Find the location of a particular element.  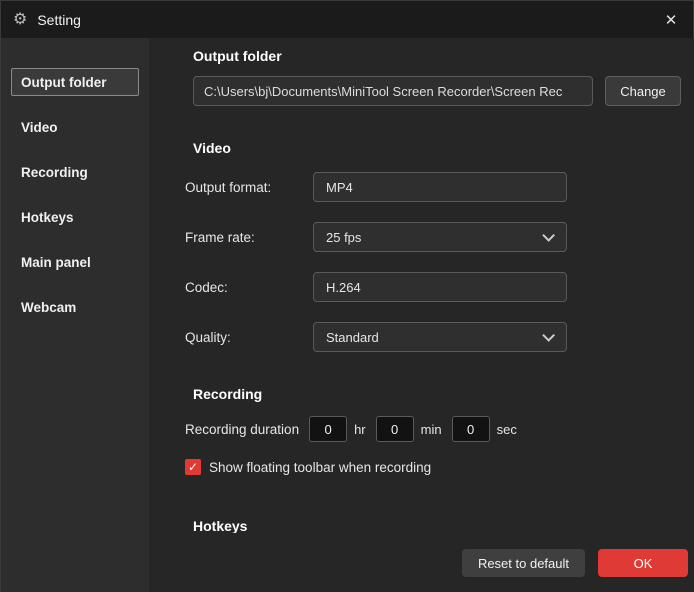

quality-value: Standard is located at coordinates (352, 337).